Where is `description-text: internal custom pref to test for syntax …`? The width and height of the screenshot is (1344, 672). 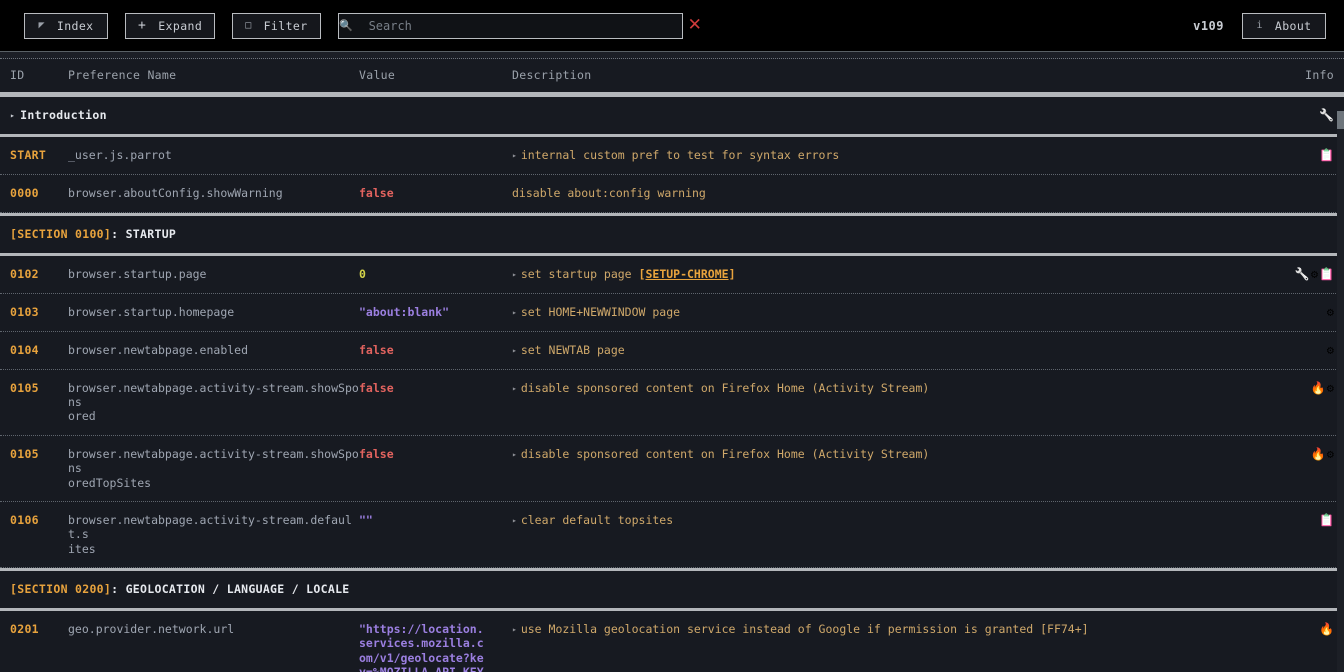 description-text: internal custom pref to test for syntax … is located at coordinates (680, 155).